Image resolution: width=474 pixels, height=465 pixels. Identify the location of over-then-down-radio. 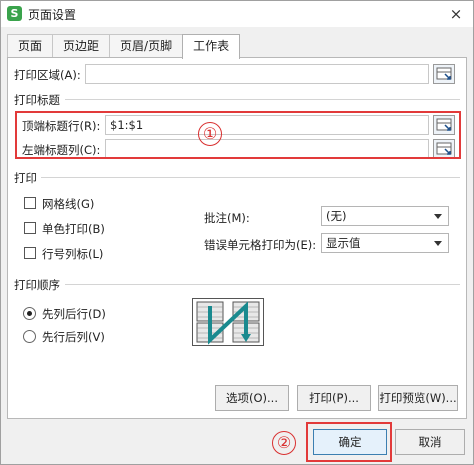
(29, 336).